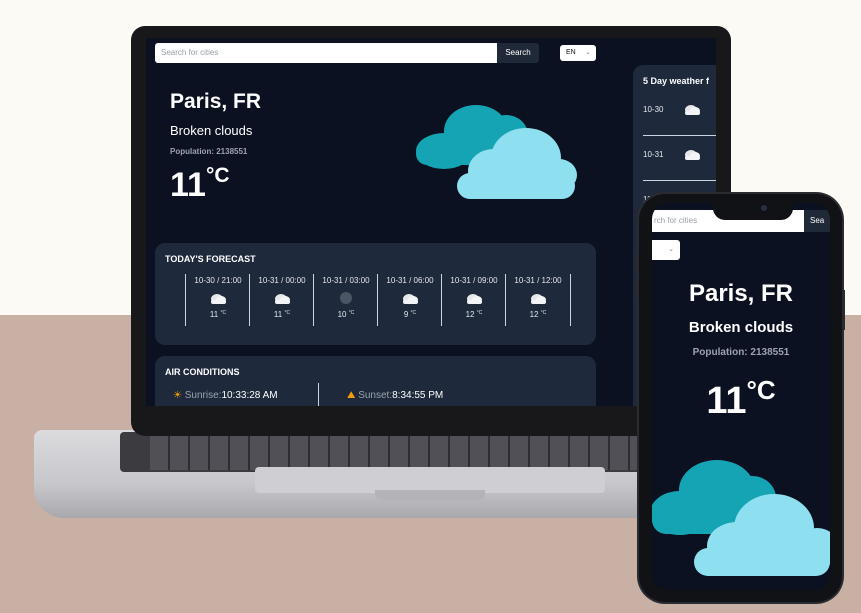  Describe the element at coordinates (249, 395) in the screenshot. I see `sunrise-value: 10:33:28 AM` at that location.